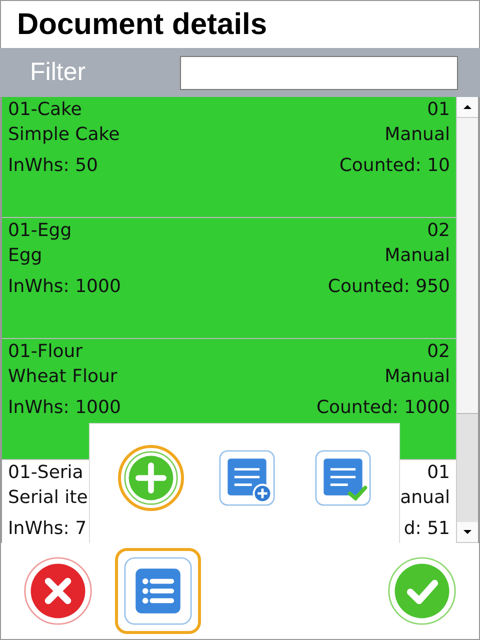 Image resolution: width=480 pixels, height=640 pixels. I want to click on item-name: Egg, so click(26, 256).